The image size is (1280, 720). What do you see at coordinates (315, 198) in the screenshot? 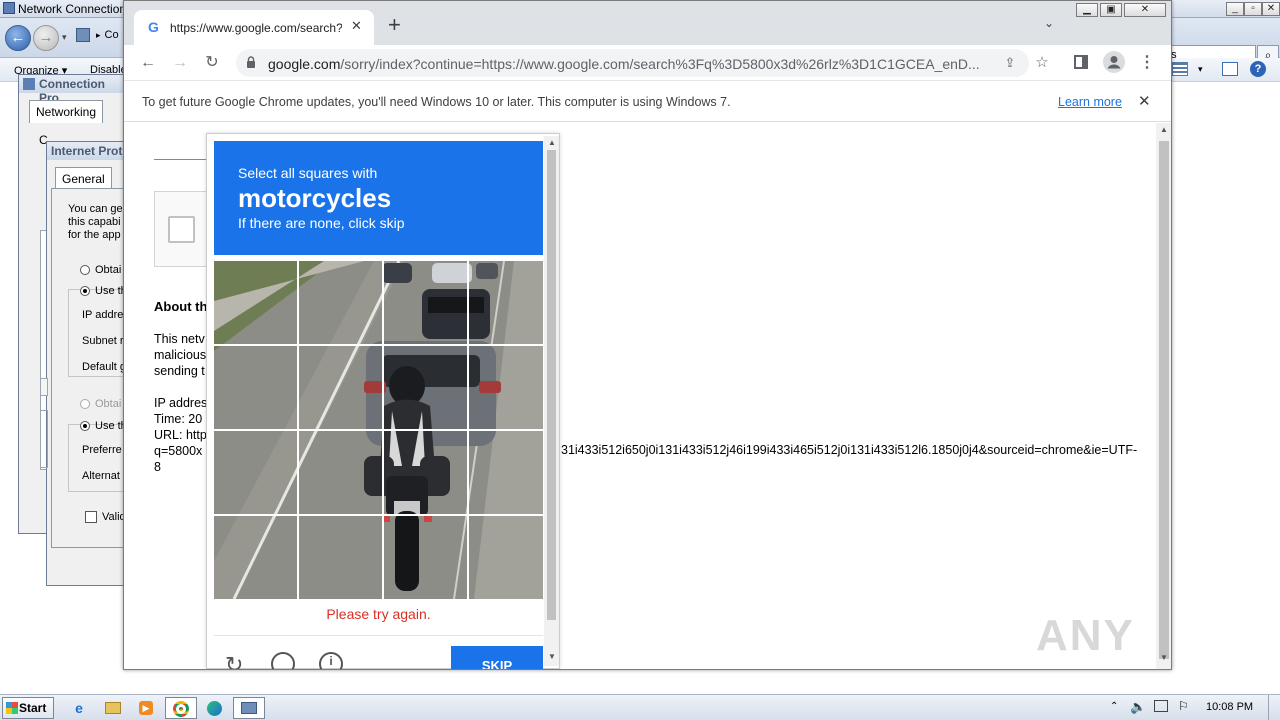
I see `instruction-target: motorcycles` at bounding box center [315, 198].